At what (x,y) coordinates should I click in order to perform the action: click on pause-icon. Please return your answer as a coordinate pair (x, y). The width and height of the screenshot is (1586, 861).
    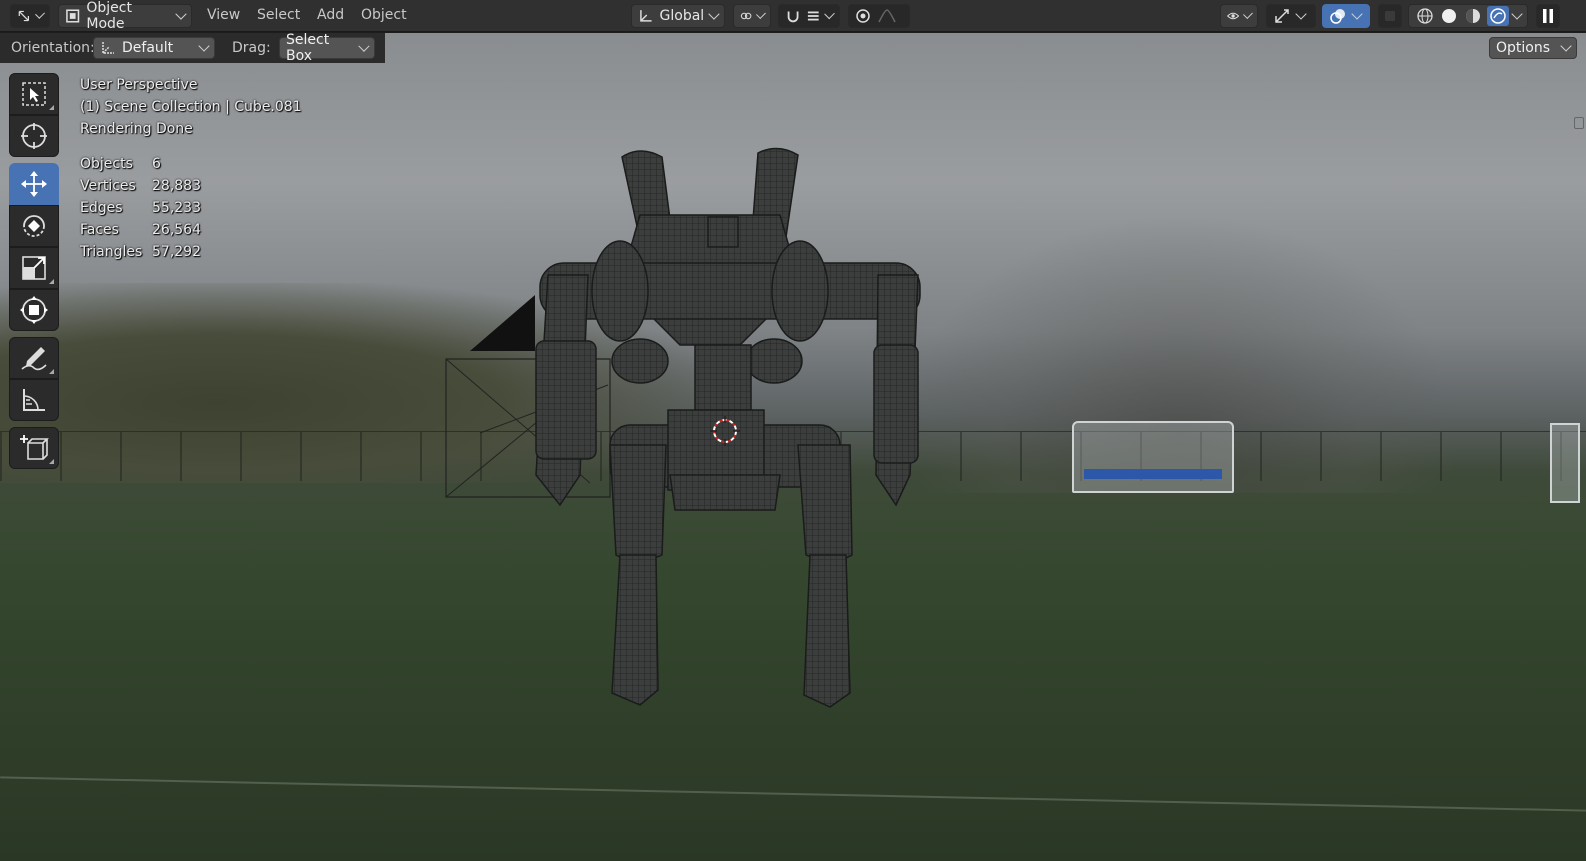
    Looking at the image, I should click on (1548, 16).